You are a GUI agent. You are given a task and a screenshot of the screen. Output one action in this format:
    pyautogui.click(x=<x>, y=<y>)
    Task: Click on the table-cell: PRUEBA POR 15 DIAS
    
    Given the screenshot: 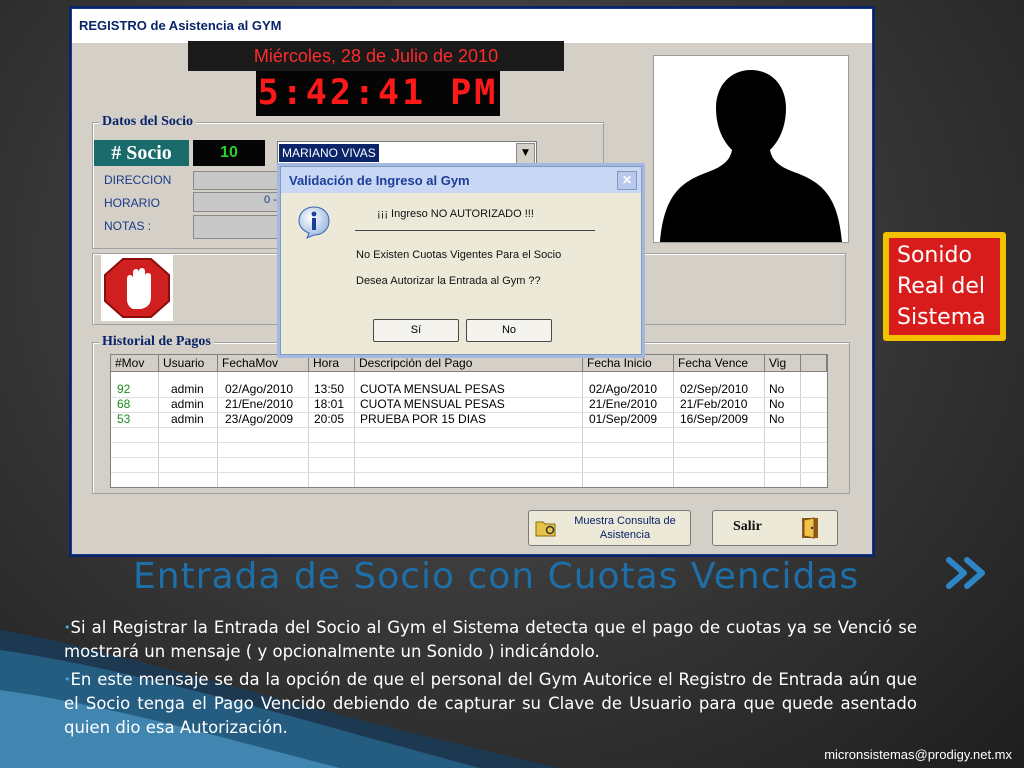 What is the action you would take?
    pyautogui.click(x=423, y=419)
    